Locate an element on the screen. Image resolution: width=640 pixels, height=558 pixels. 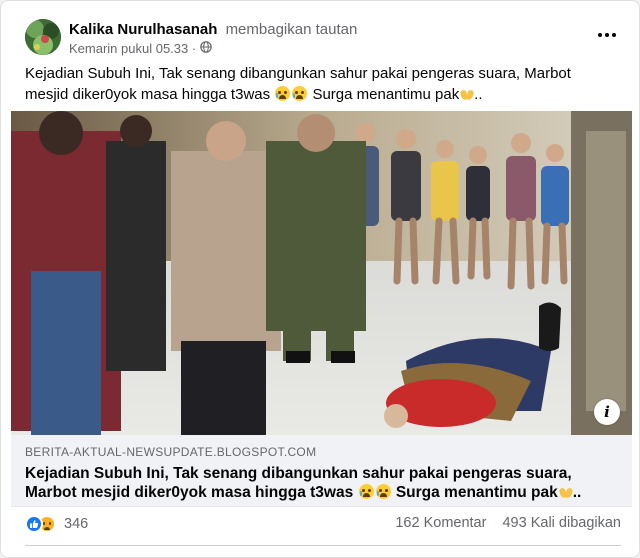
author-line: Kalika Nurulhasanah membagikan tautan is located at coordinates (213, 29).